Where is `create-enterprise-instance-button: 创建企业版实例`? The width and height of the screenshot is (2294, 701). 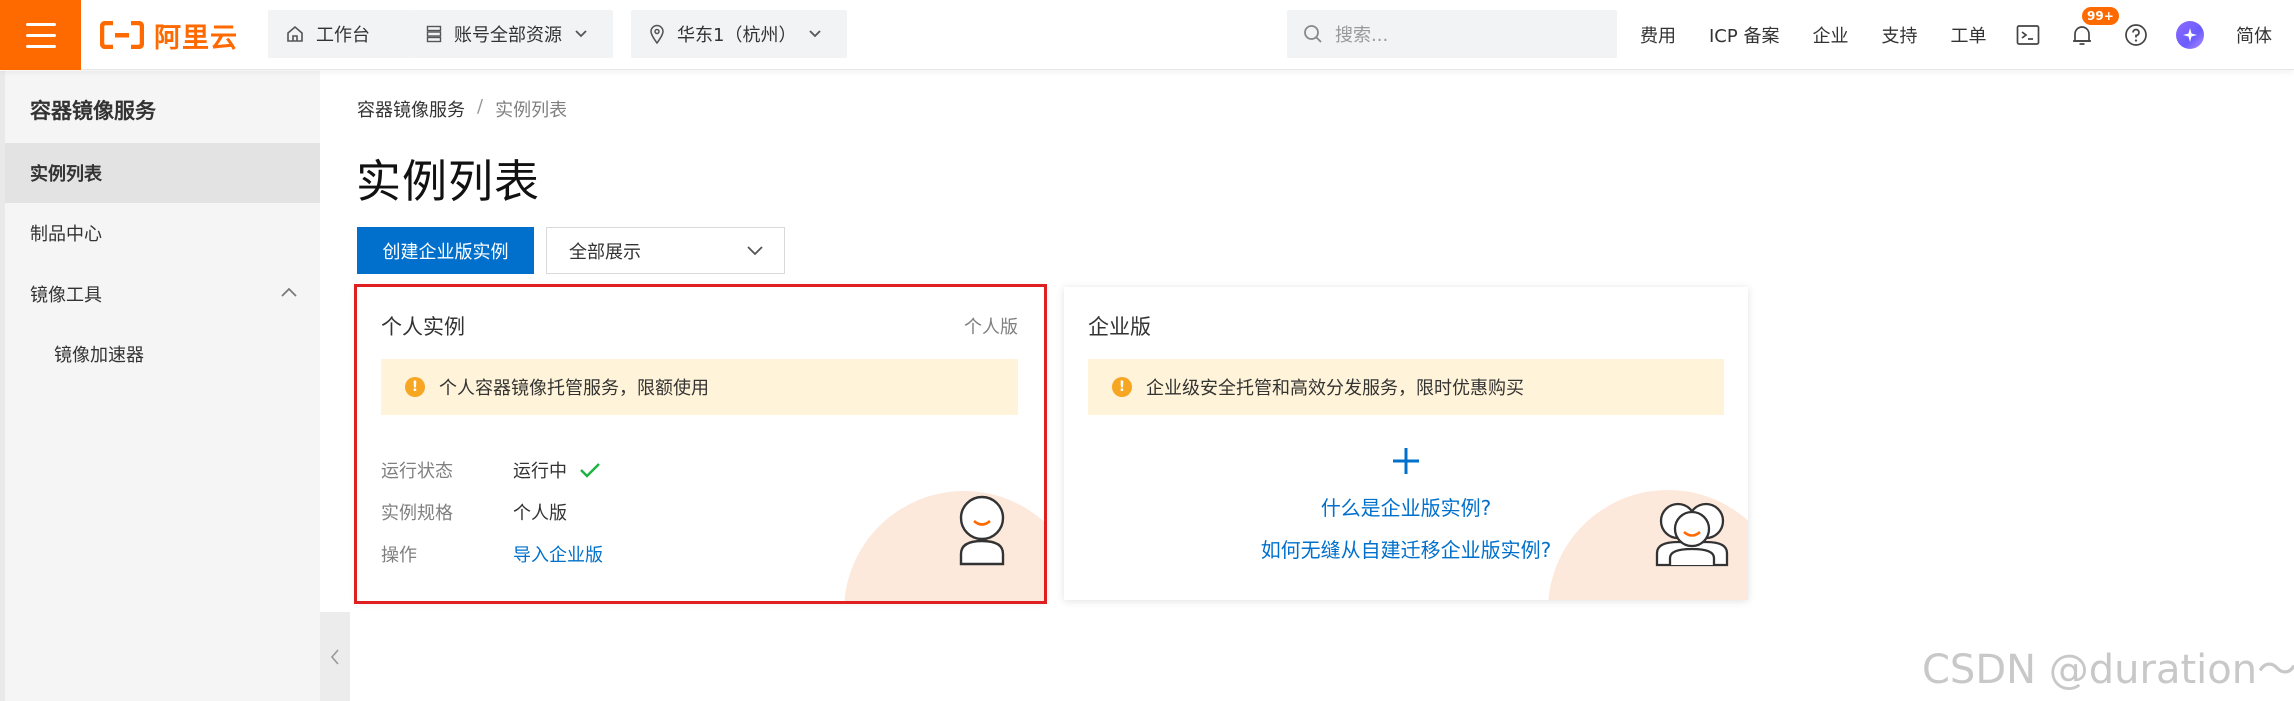 create-enterprise-instance-button: 创建企业版实例 is located at coordinates (445, 250).